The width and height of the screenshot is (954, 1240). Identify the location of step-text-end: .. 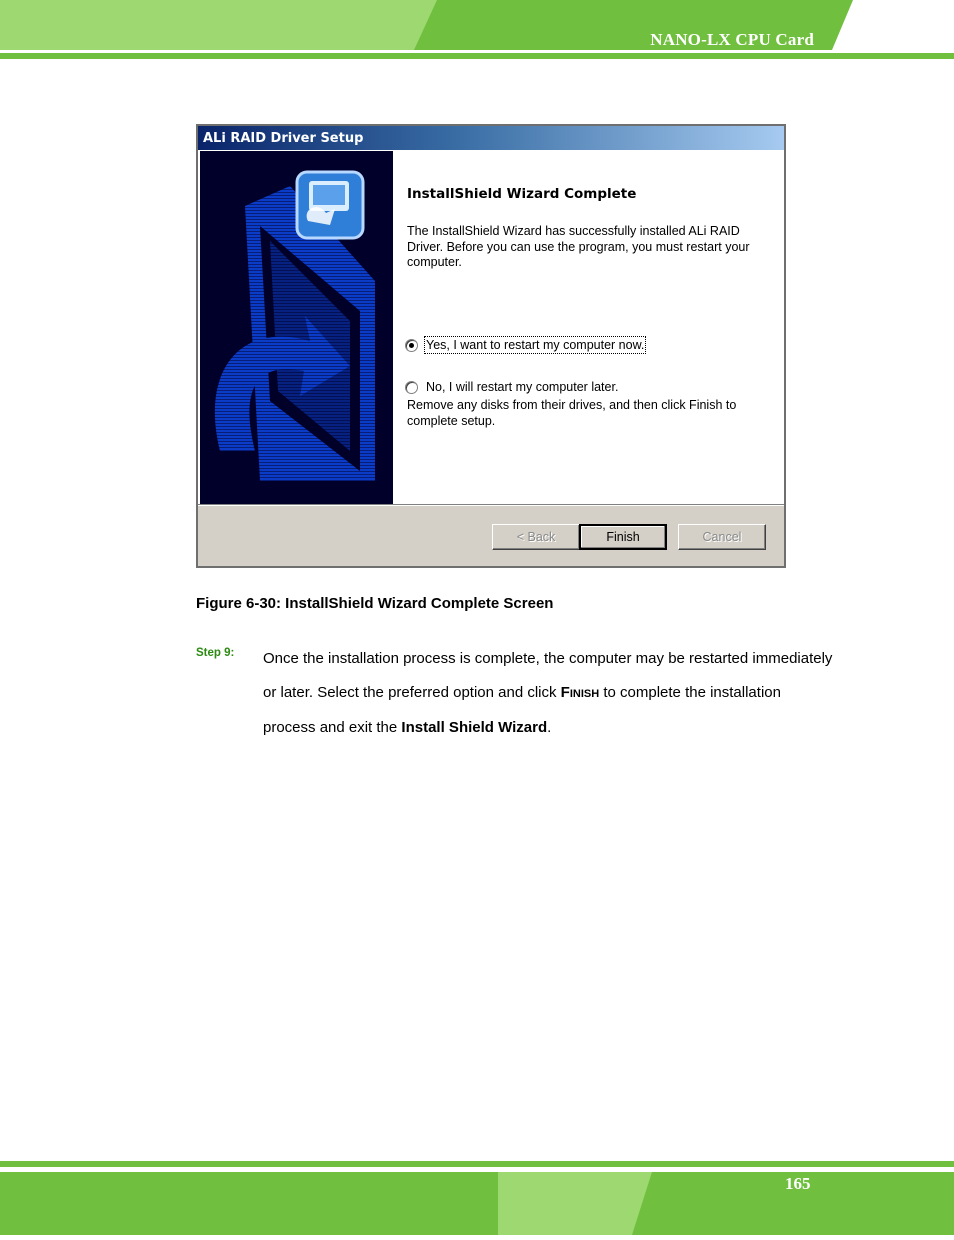
(549, 727).